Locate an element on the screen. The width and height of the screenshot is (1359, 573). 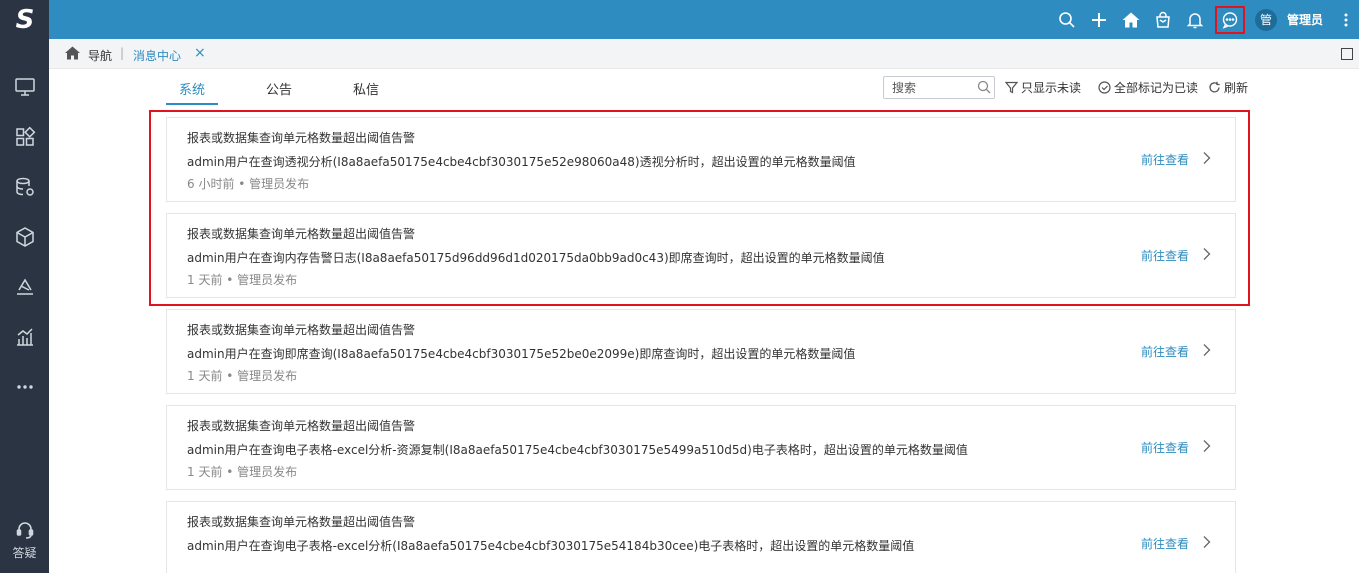
chat-icon is located at coordinates (1230, 20).